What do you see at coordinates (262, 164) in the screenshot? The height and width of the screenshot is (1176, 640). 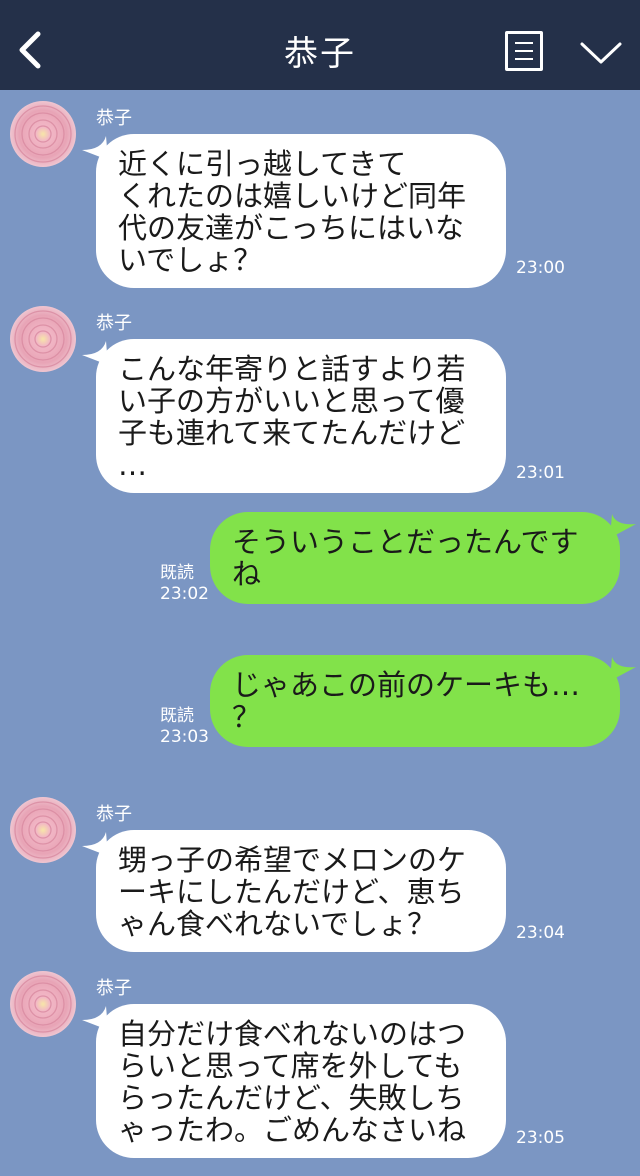 I see `message-line: 近くに引っ越してきて` at bounding box center [262, 164].